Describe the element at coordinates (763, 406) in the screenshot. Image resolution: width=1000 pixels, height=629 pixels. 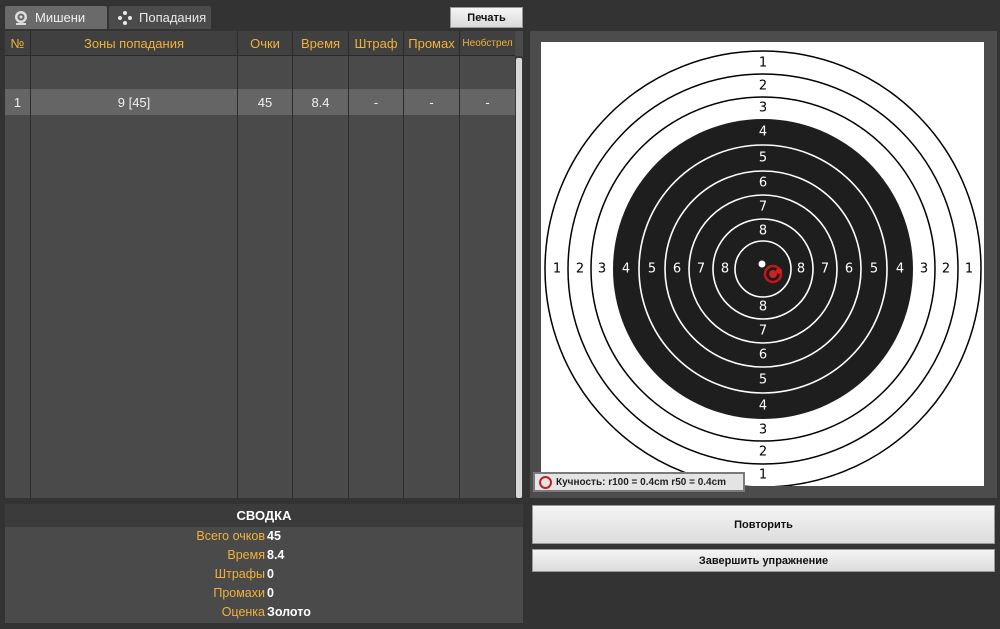
I see `ring-label-4-bottom: 4` at that location.